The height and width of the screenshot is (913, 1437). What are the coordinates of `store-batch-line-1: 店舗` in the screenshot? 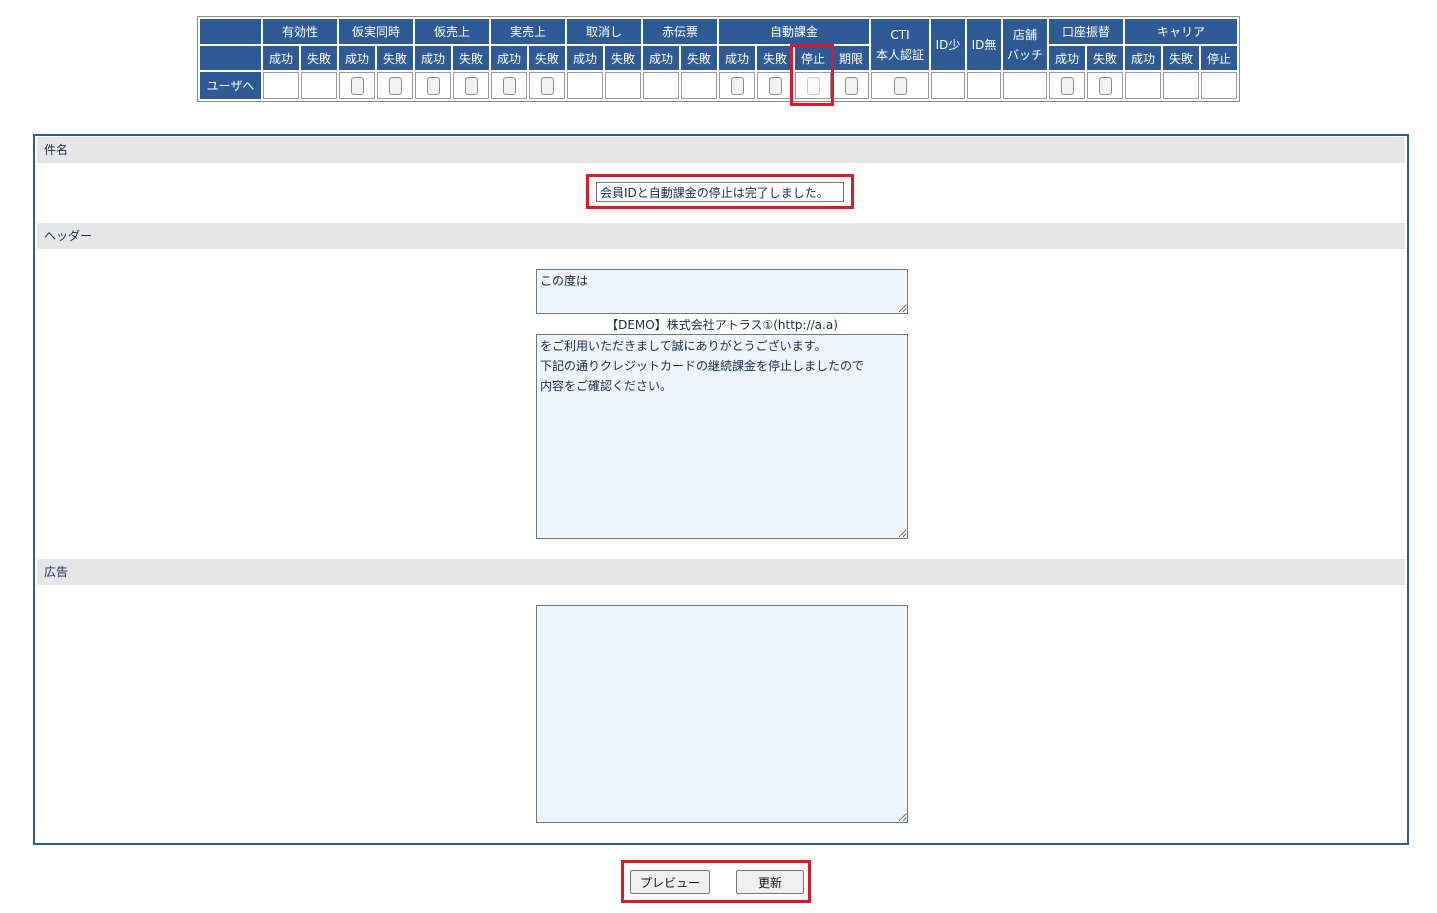 It's located at (1024, 34).